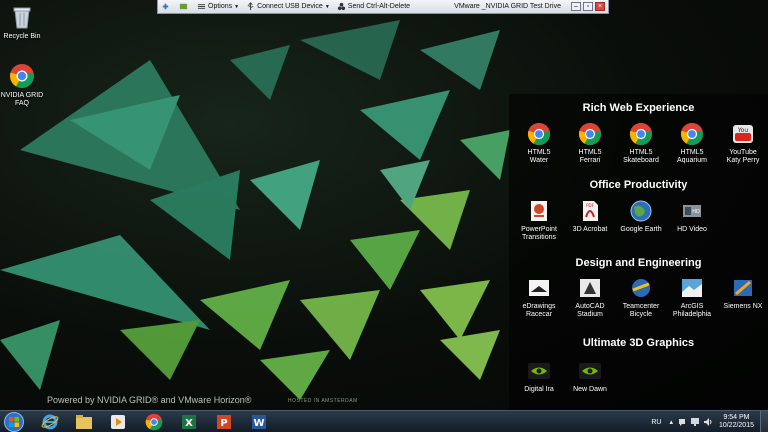  I want to click on app-autocad-stadium: AutoCAD Stadium, so click(590, 297).